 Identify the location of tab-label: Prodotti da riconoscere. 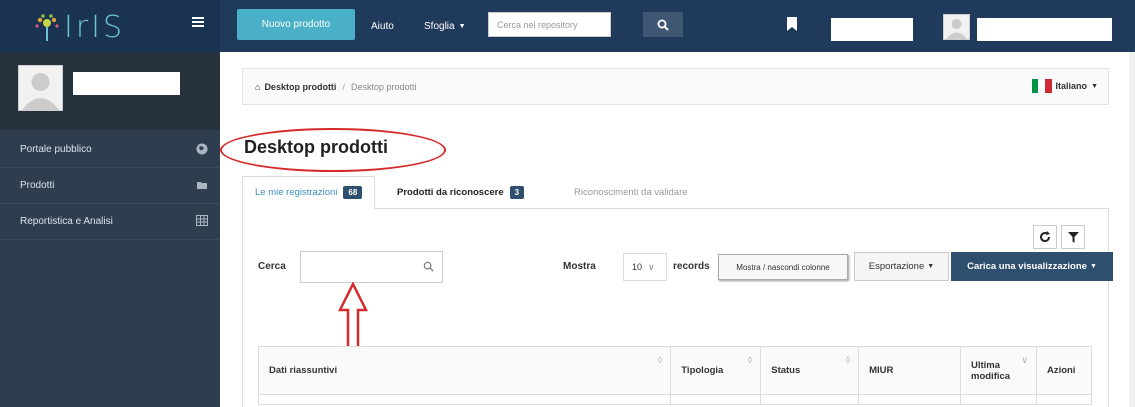
(450, 192).